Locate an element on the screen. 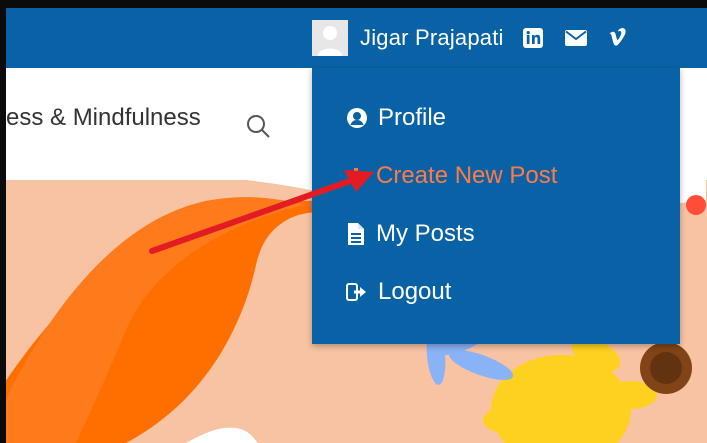  annotation-arrow is located at coordinates (261, 212).